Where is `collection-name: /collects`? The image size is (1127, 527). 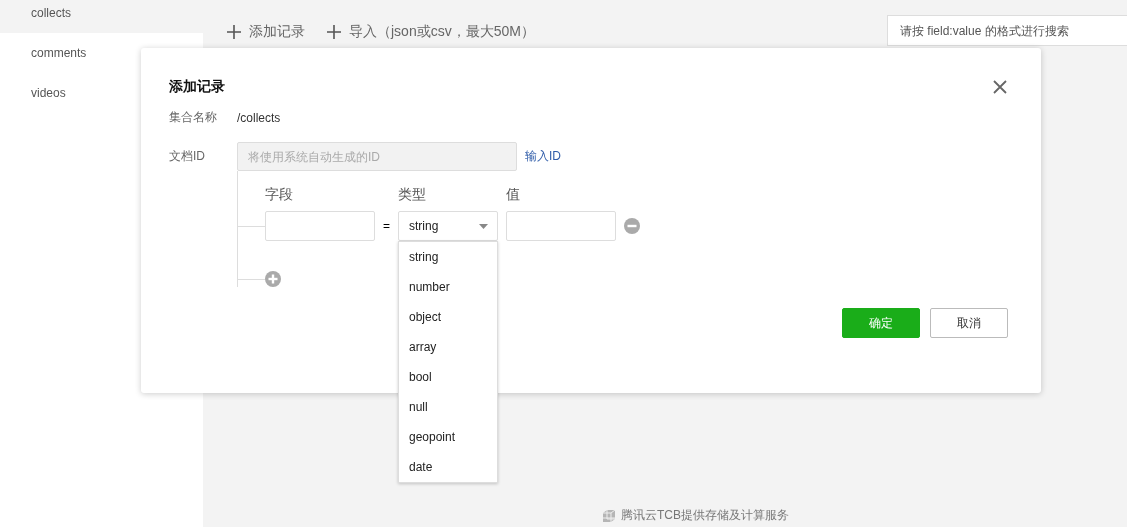
collection-name: /collects is located at coordinates (259, 117).